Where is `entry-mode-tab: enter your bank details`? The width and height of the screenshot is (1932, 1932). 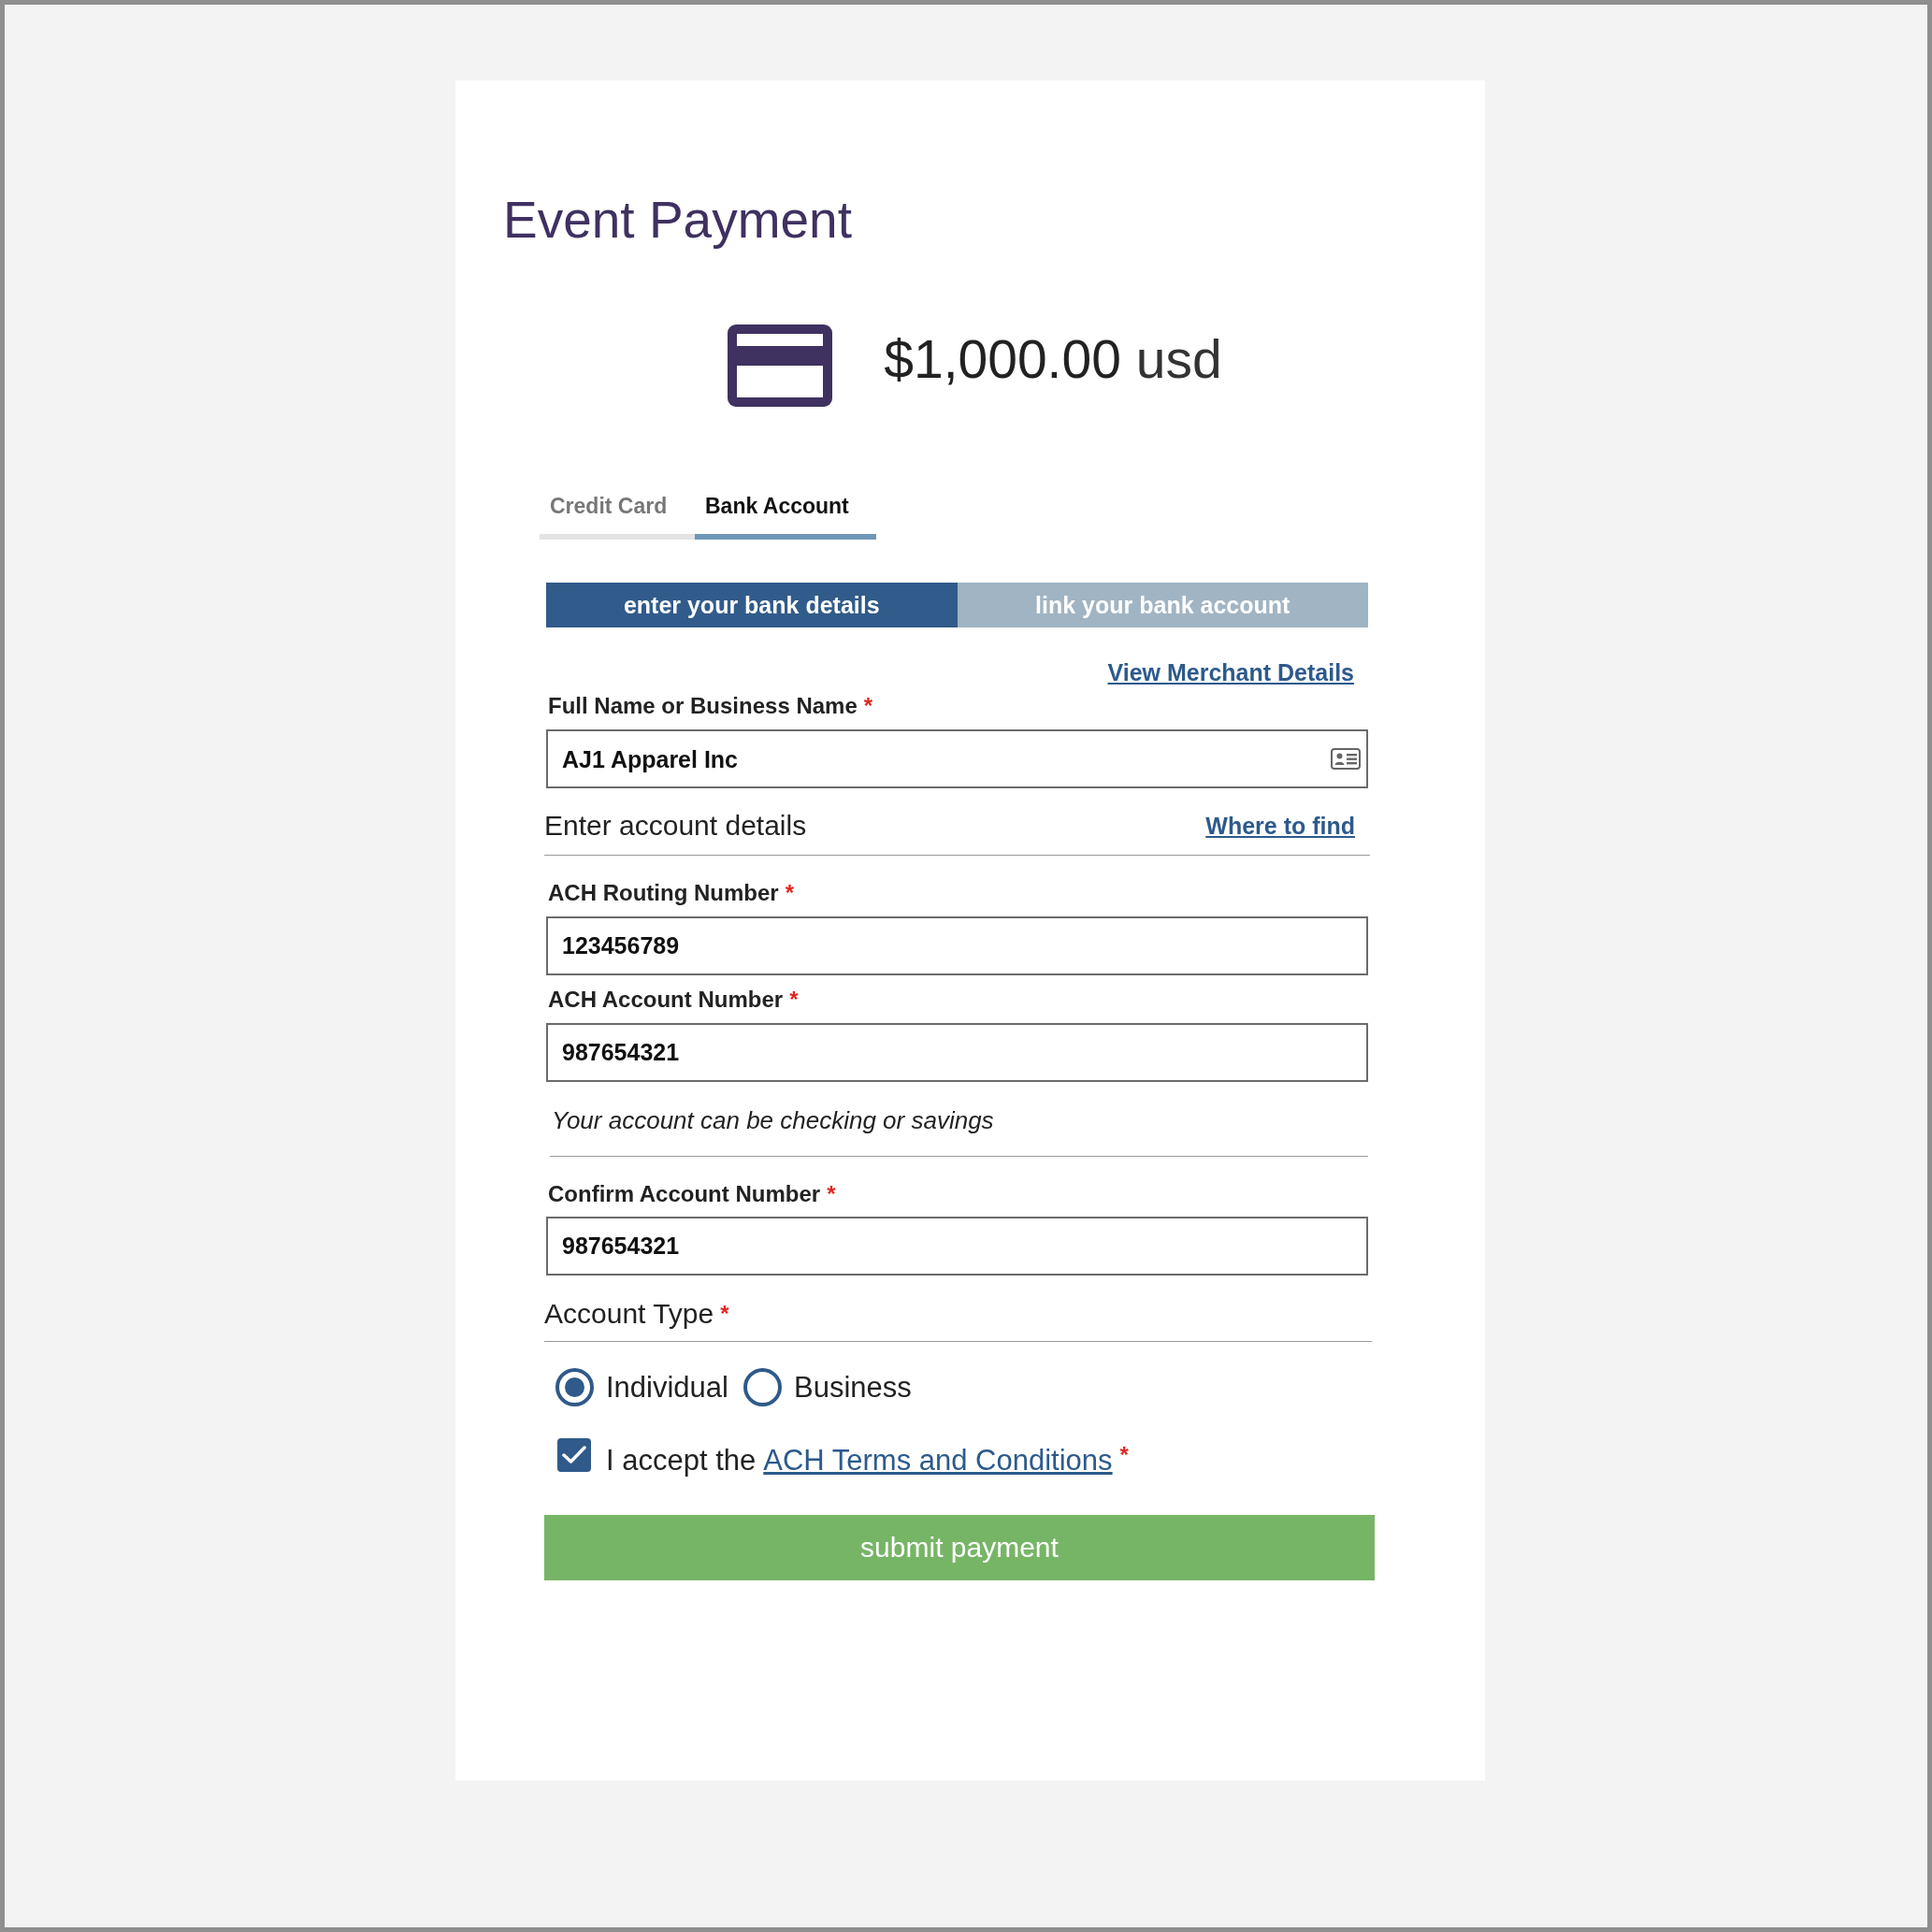
entry-mode-tab: enter your bank details is located at coordinates (752, 605).